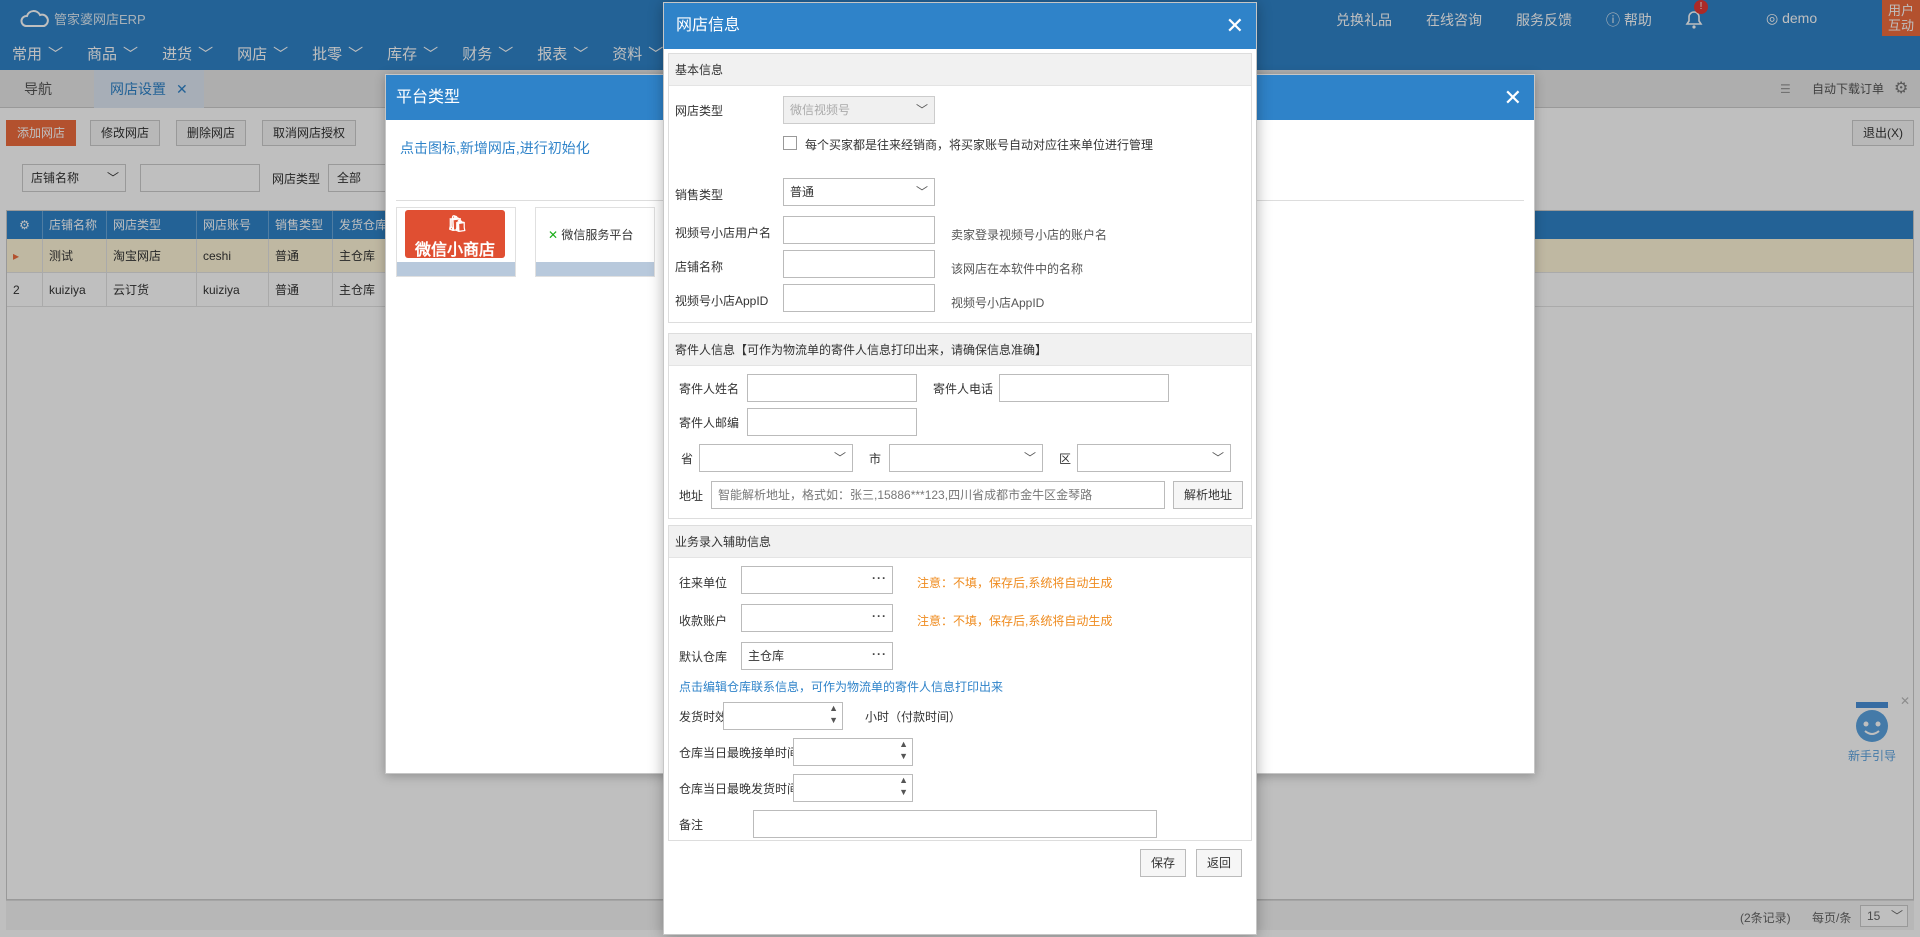 The height and width of the screenshot is (937, 1920). Describe the element at coordinates (1208, 495) in the screenshot. I see `parse-address-button: 解析地址` at that location.